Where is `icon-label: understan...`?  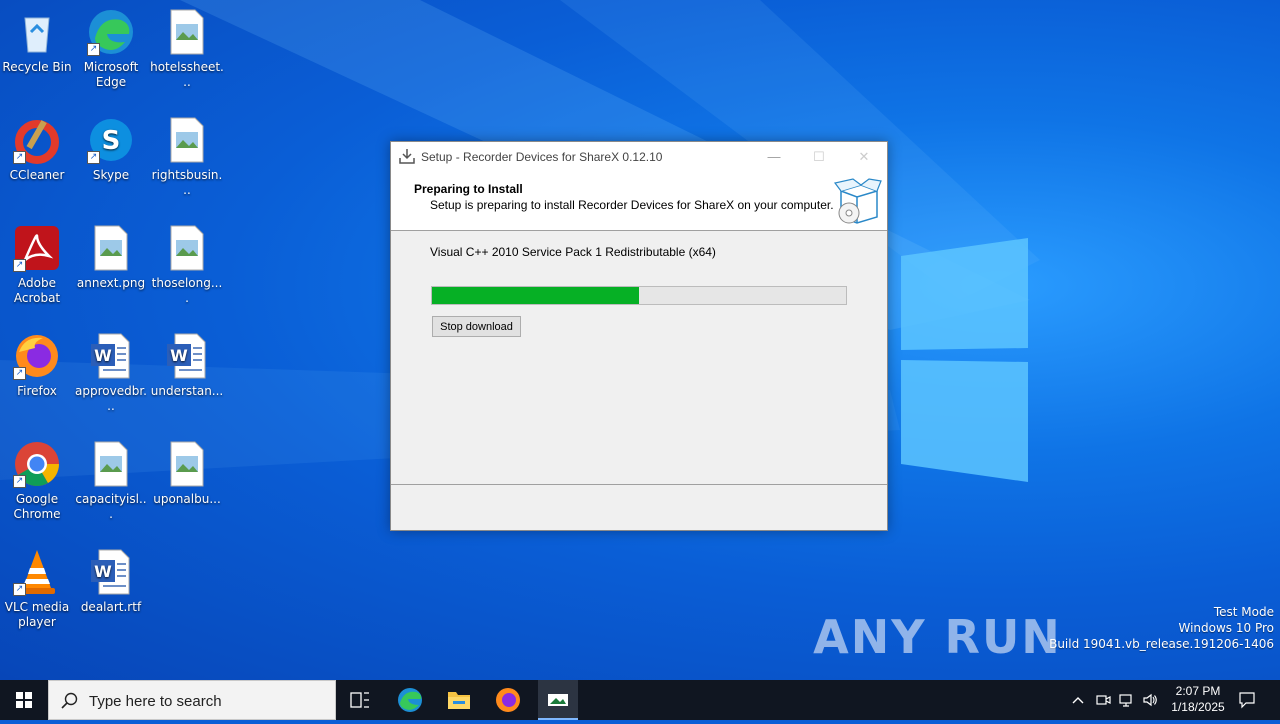
icon-label: understan... is located at coordinates (187, 391).